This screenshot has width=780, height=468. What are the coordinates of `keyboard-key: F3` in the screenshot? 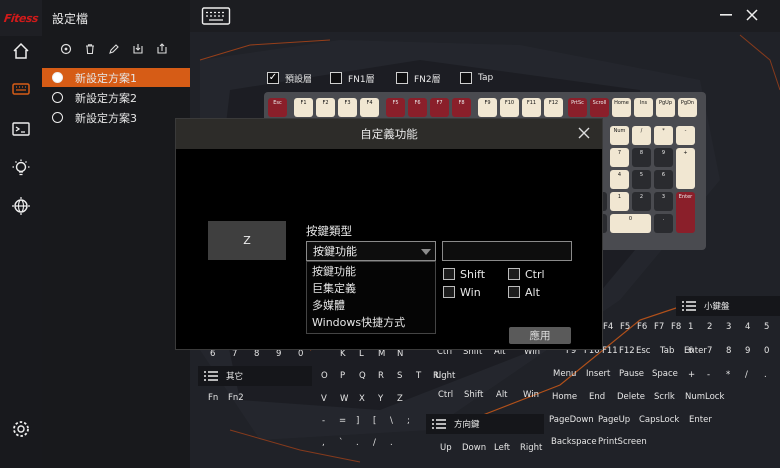 It's located at (347, 107).